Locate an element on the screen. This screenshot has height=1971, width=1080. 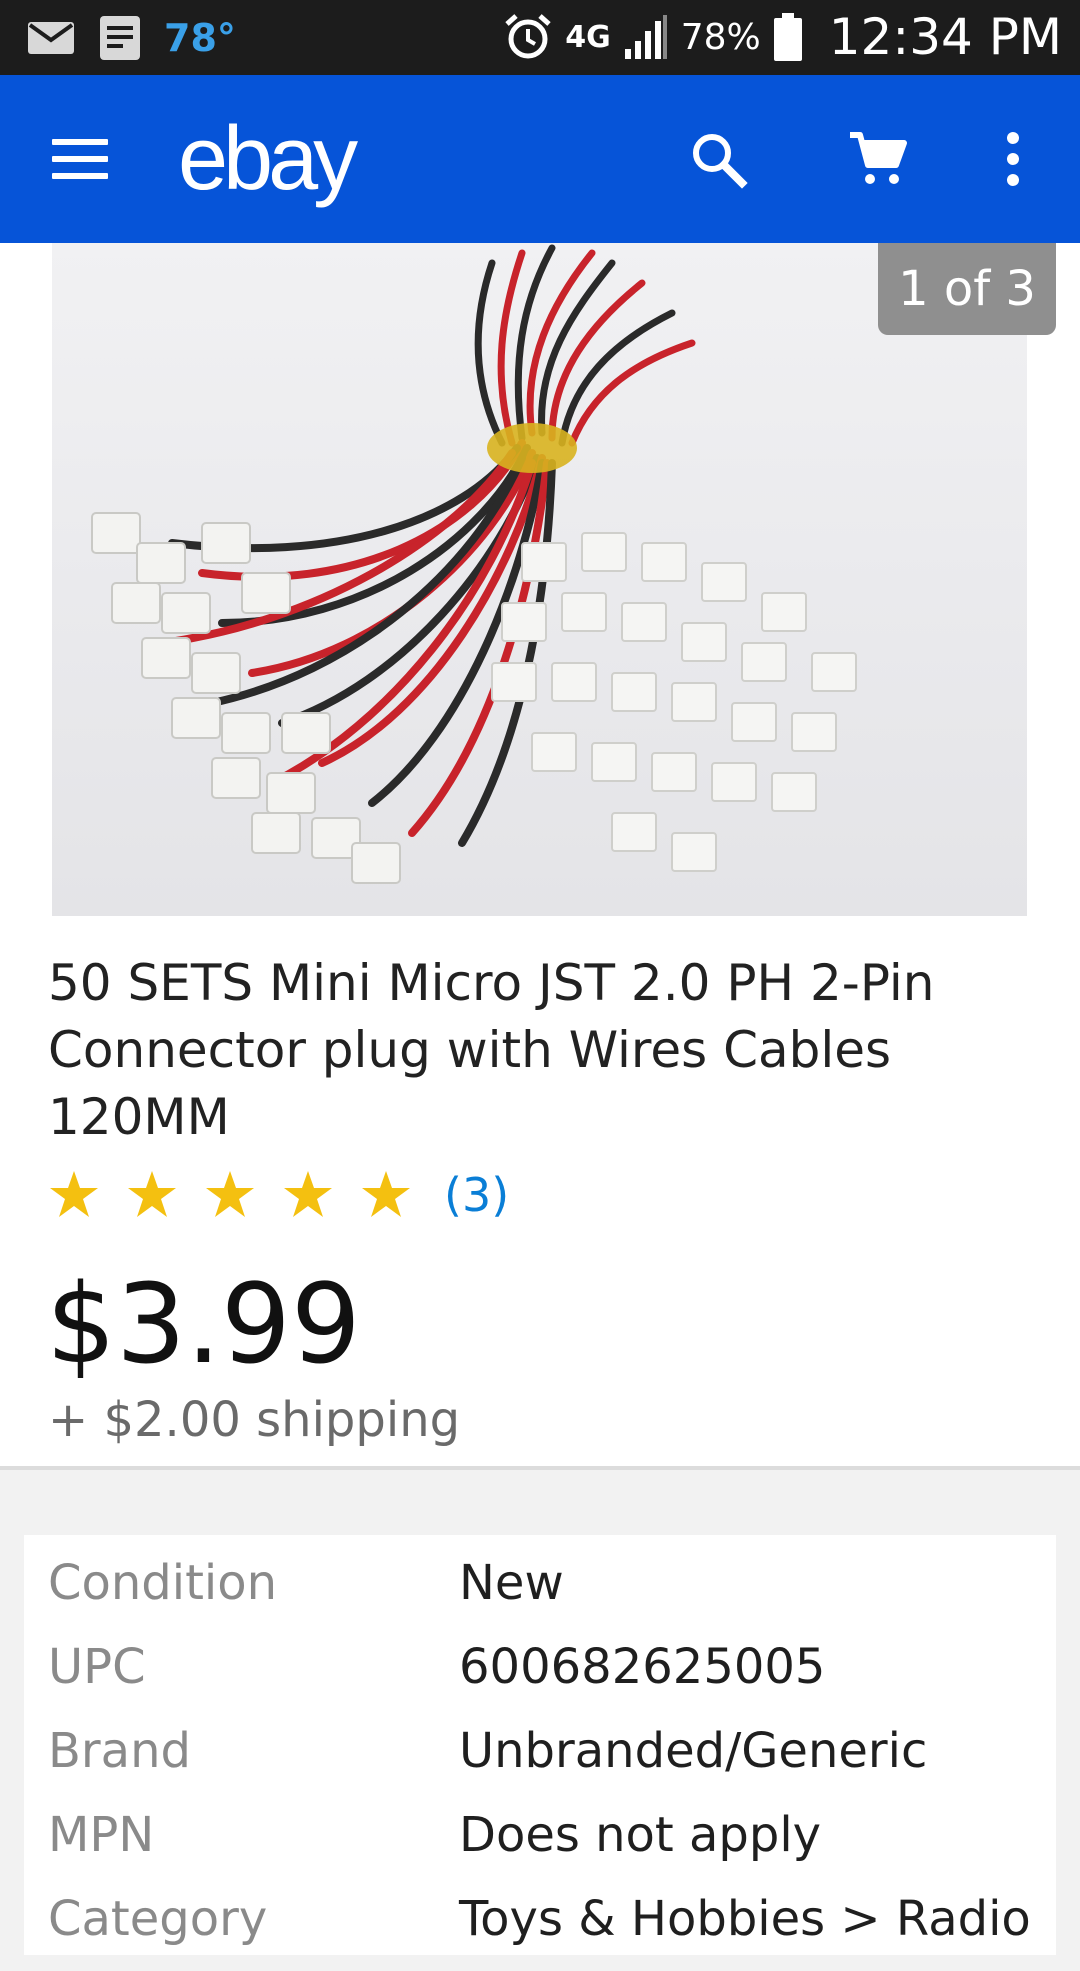
battery-percent: 78% is located at coordinates (720, 37).